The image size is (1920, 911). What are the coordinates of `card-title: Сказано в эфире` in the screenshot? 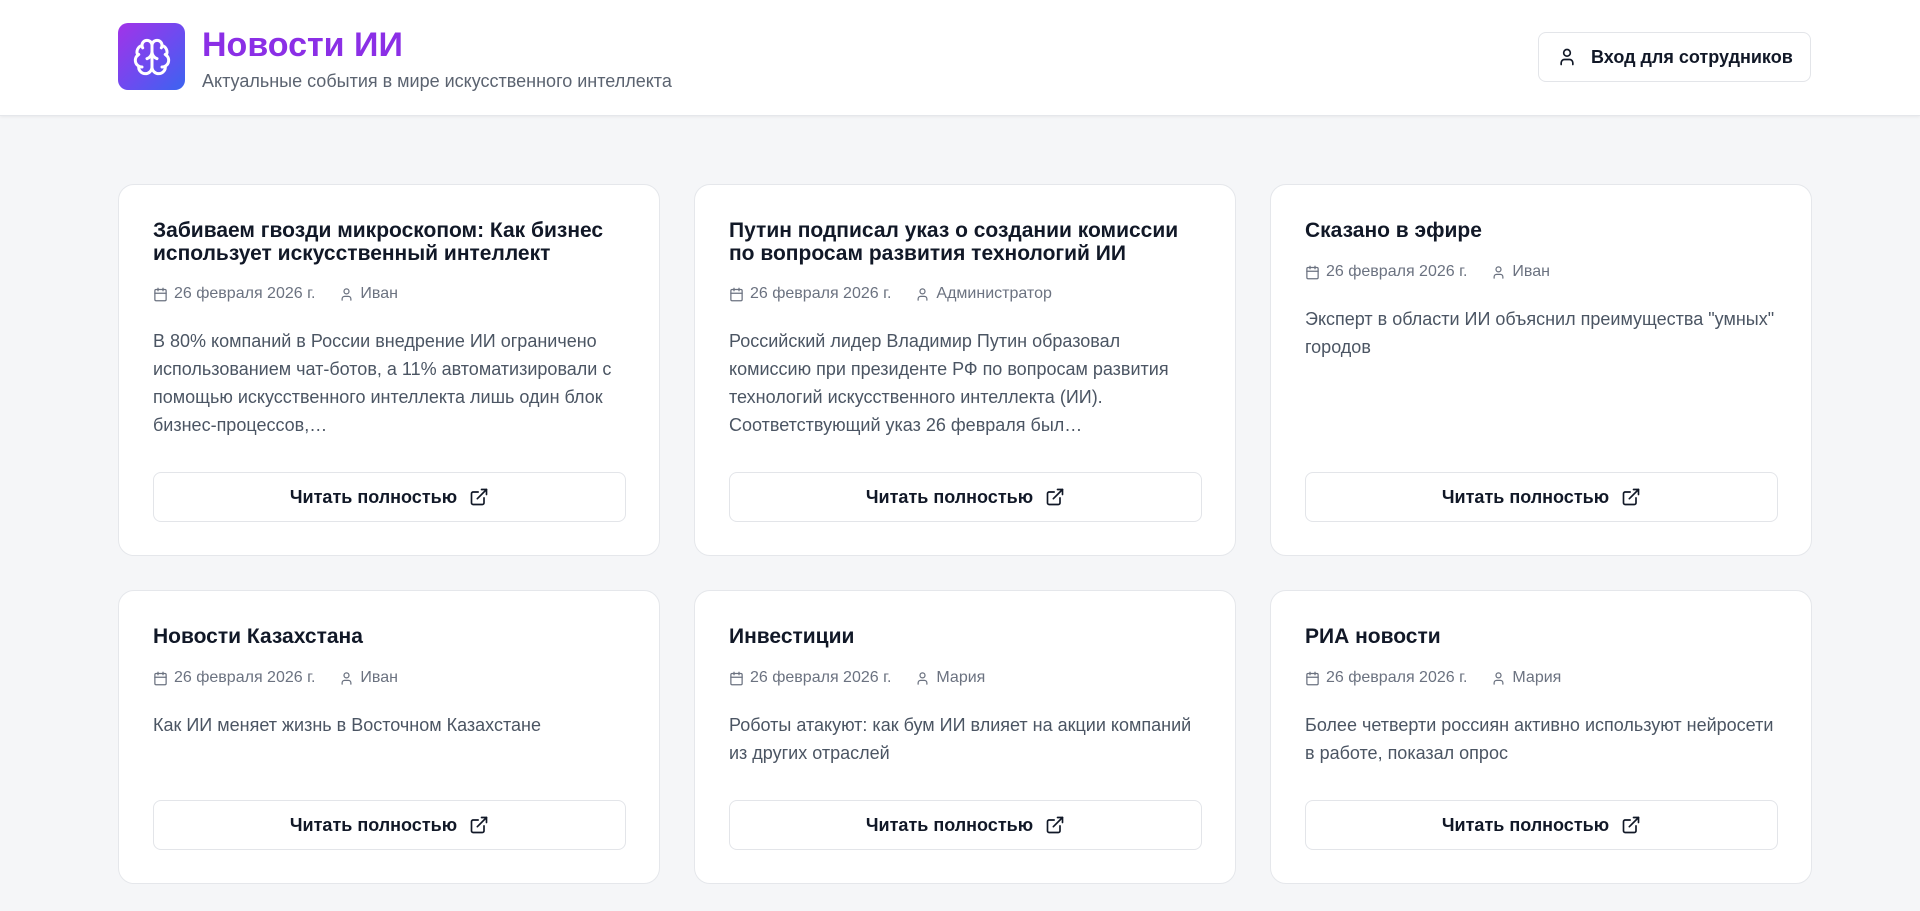 It's located at (1393, 230).